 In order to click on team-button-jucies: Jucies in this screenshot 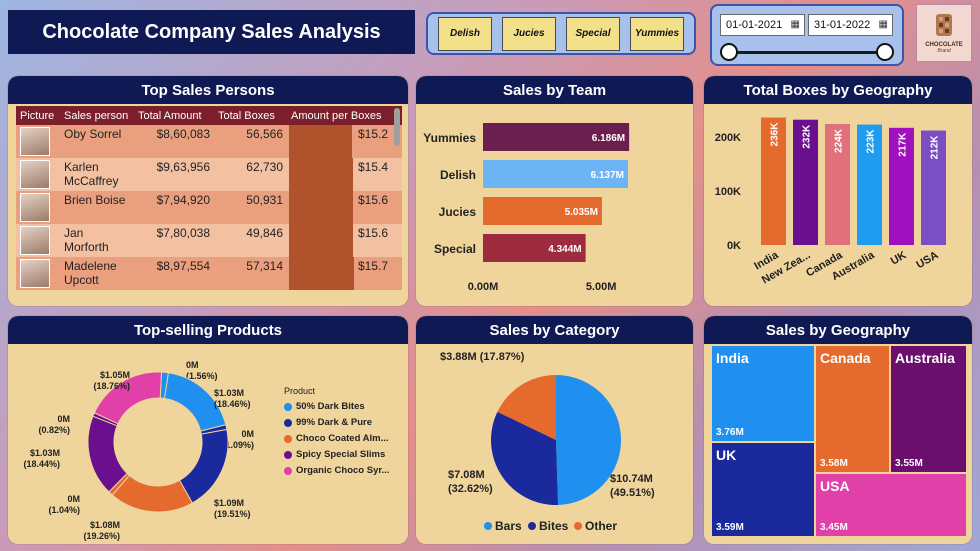, I will do `click(529, 33)`.